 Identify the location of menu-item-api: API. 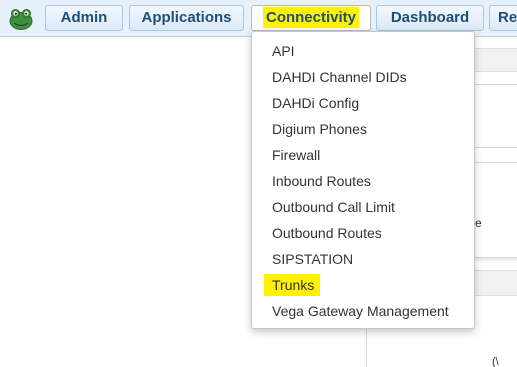
(363, 51).